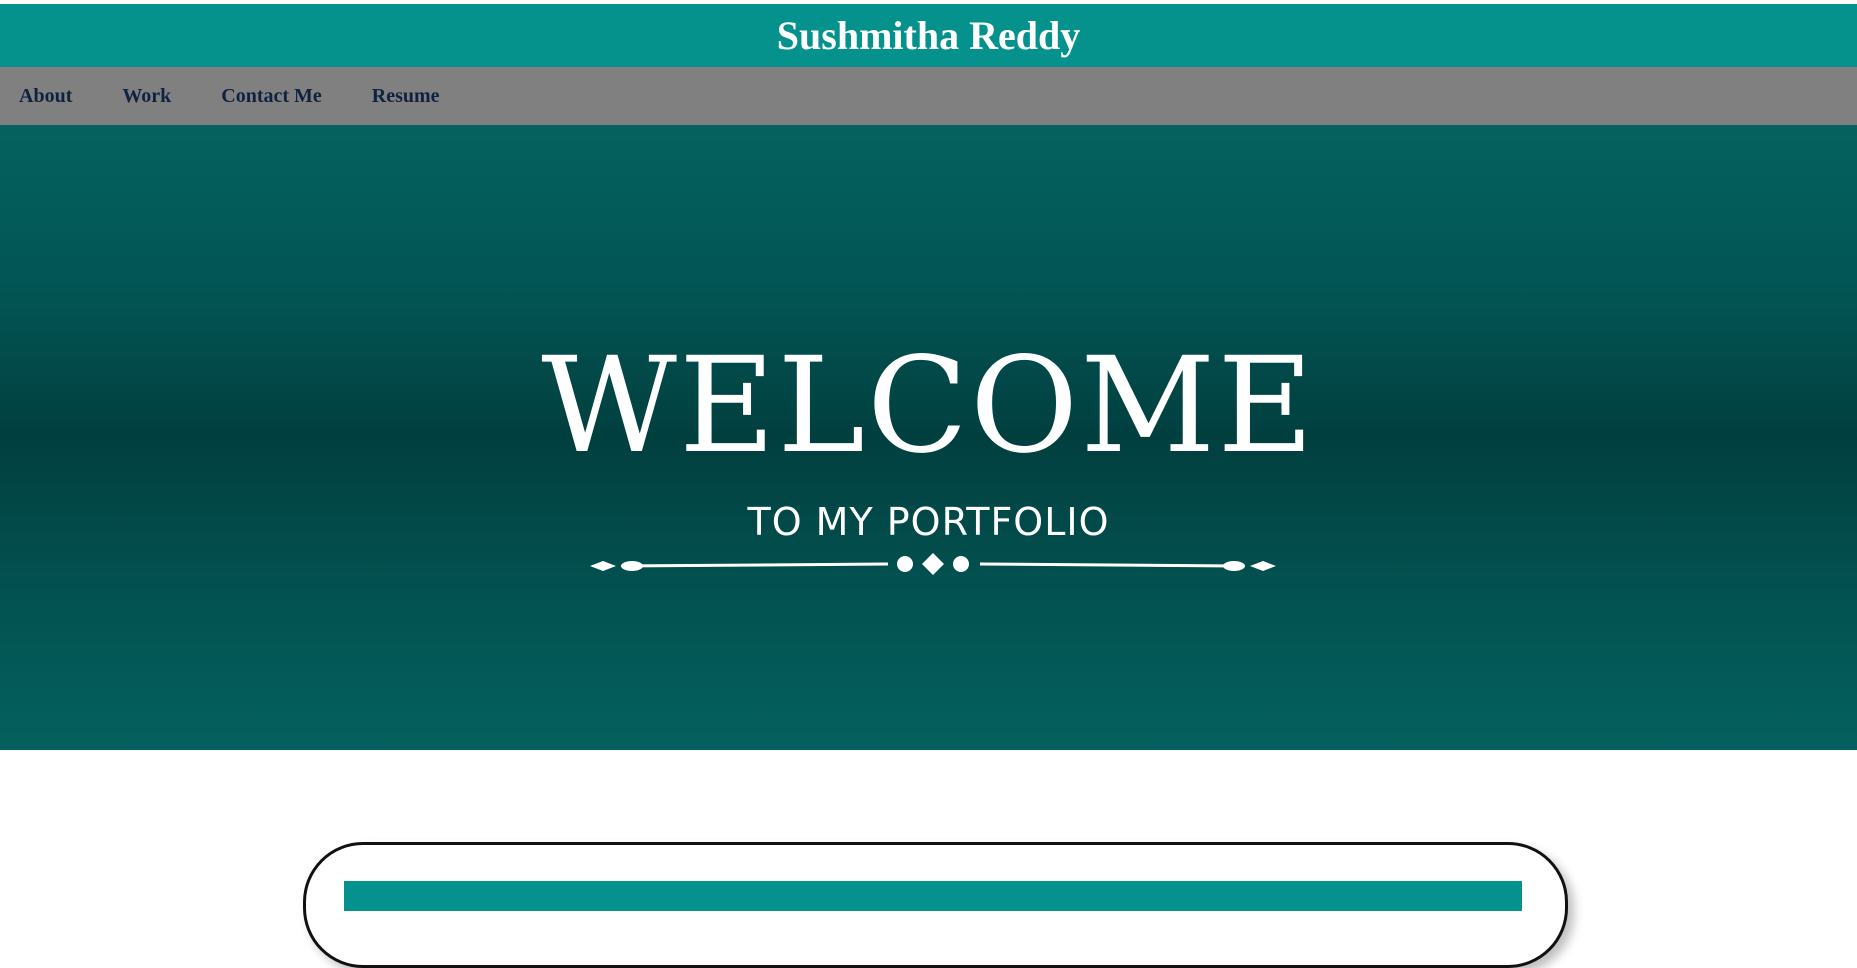 The height and width of the screenshot is (968, 1857). What do you see at coordinates (933, 564) in the screenshot?
I see `ornamental-divider-icon` at bounding box center [933, 564].